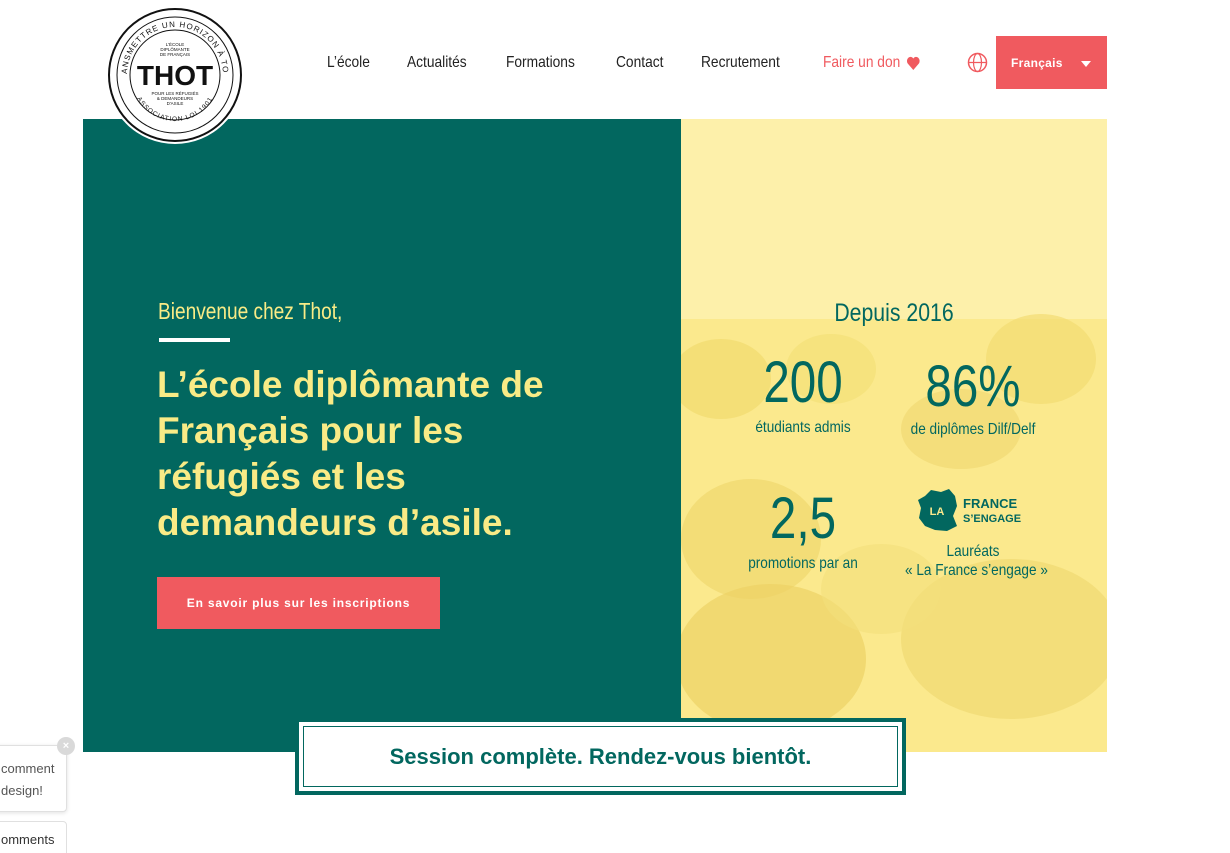 This screenshot has height=853, width=1230. Describe the element at coordinates (298, 603) in the screenshot. I see `inscriptions-button: En savoir plus sur les inscriptions` at that location.